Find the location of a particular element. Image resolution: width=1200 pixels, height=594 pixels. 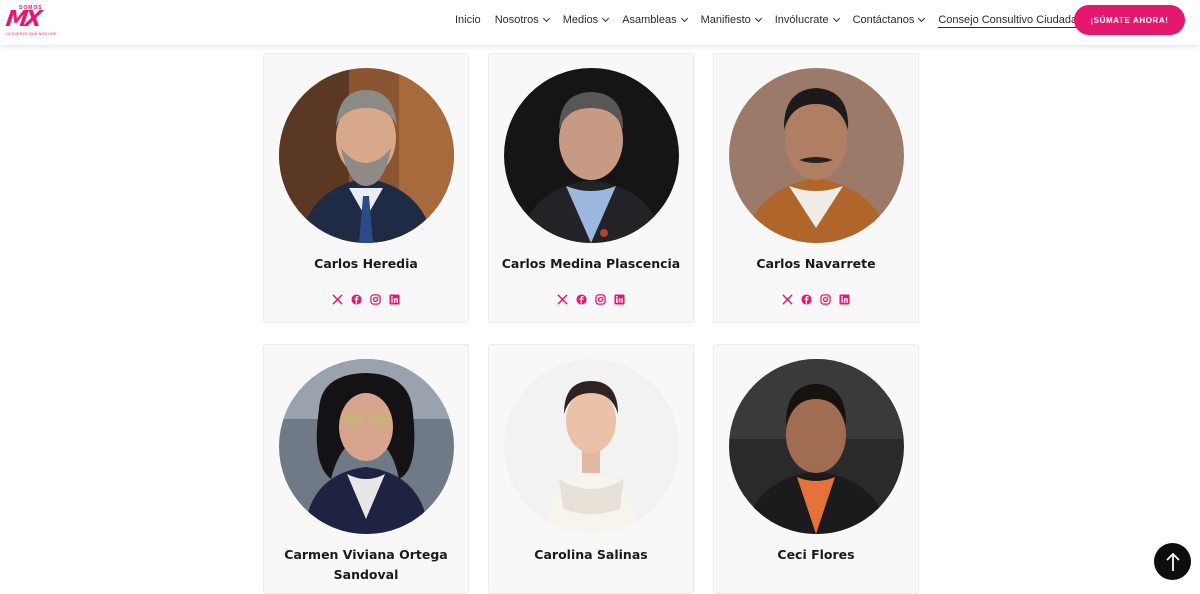

sumate-ahora-button: ¡SÚMATE AHORA! is located at coordinates (1129, 20).